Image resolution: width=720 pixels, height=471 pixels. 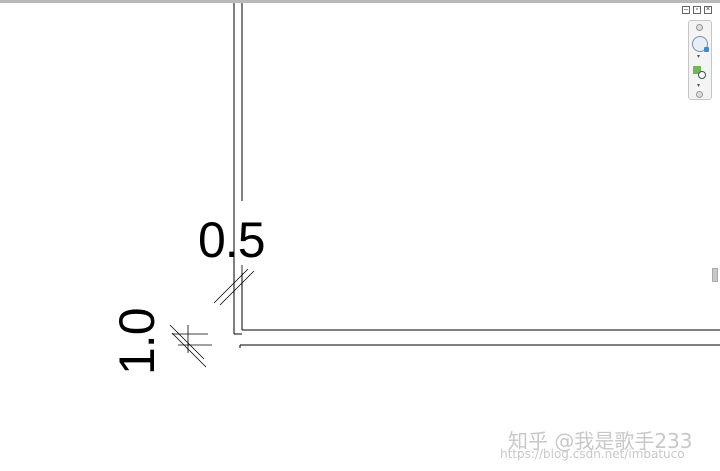 What do you see at coordinates (700, 44) in the screenshot?
I see `steering-wheel-icon` at bounding box center [700, 44].